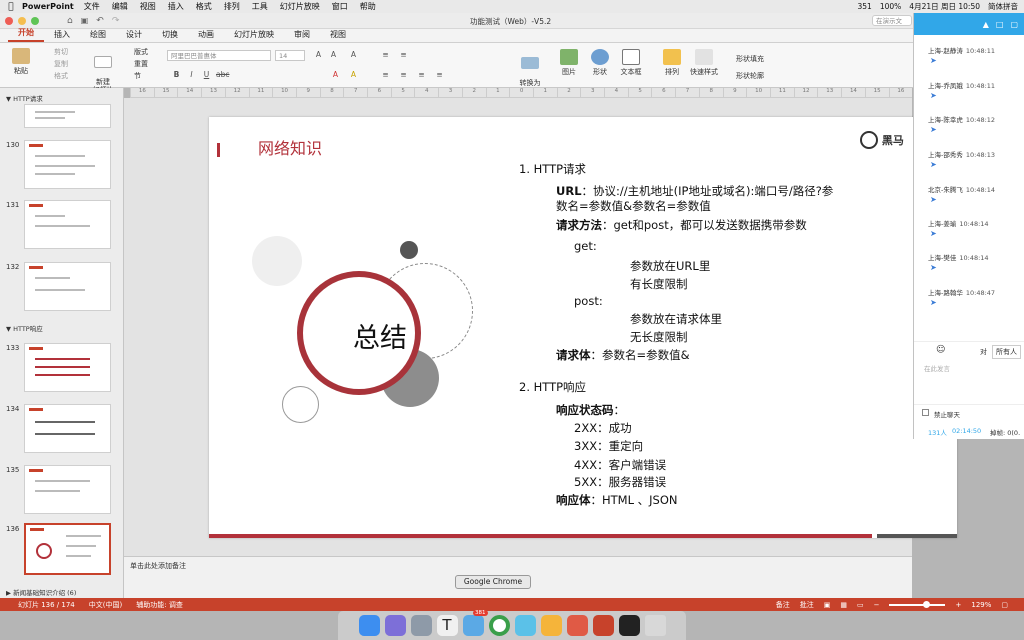  Describe the element at coordinates (629, 625) in the screenshot. I see `terminal-icon` at that location.